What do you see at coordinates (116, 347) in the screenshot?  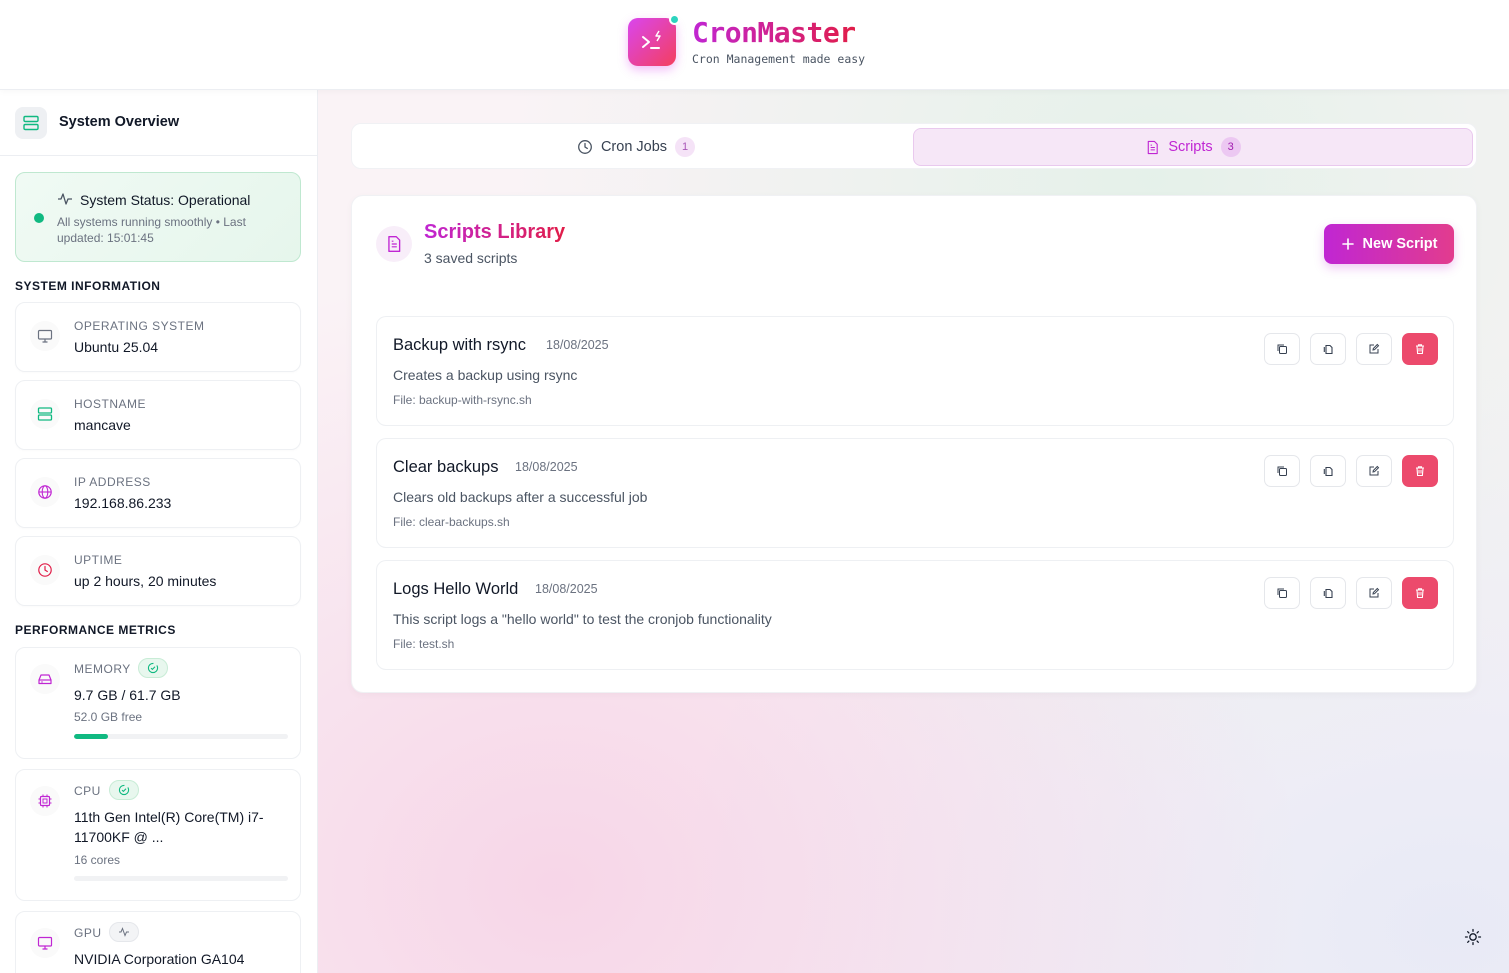 I see `os-value: Ubuntu 25.04` at bounding box center [116, 347].